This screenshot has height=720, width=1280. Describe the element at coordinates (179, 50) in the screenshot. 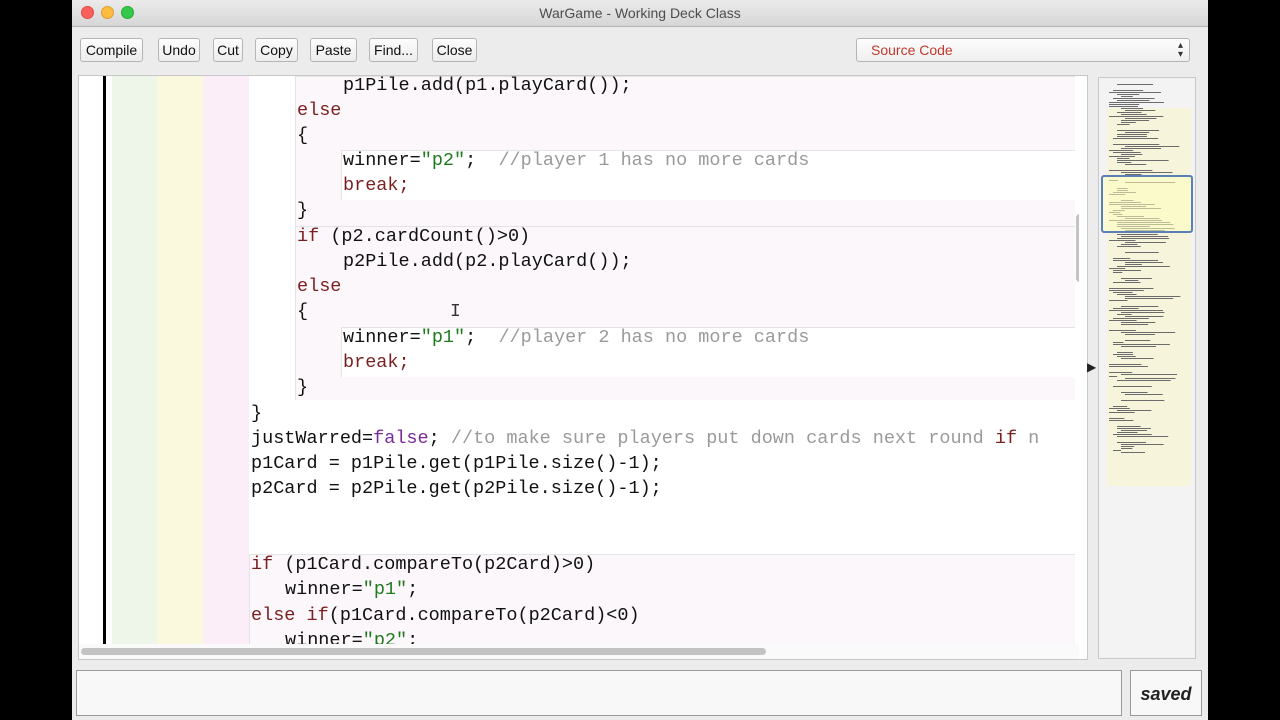

I see `undo-button: Undo` at that location.